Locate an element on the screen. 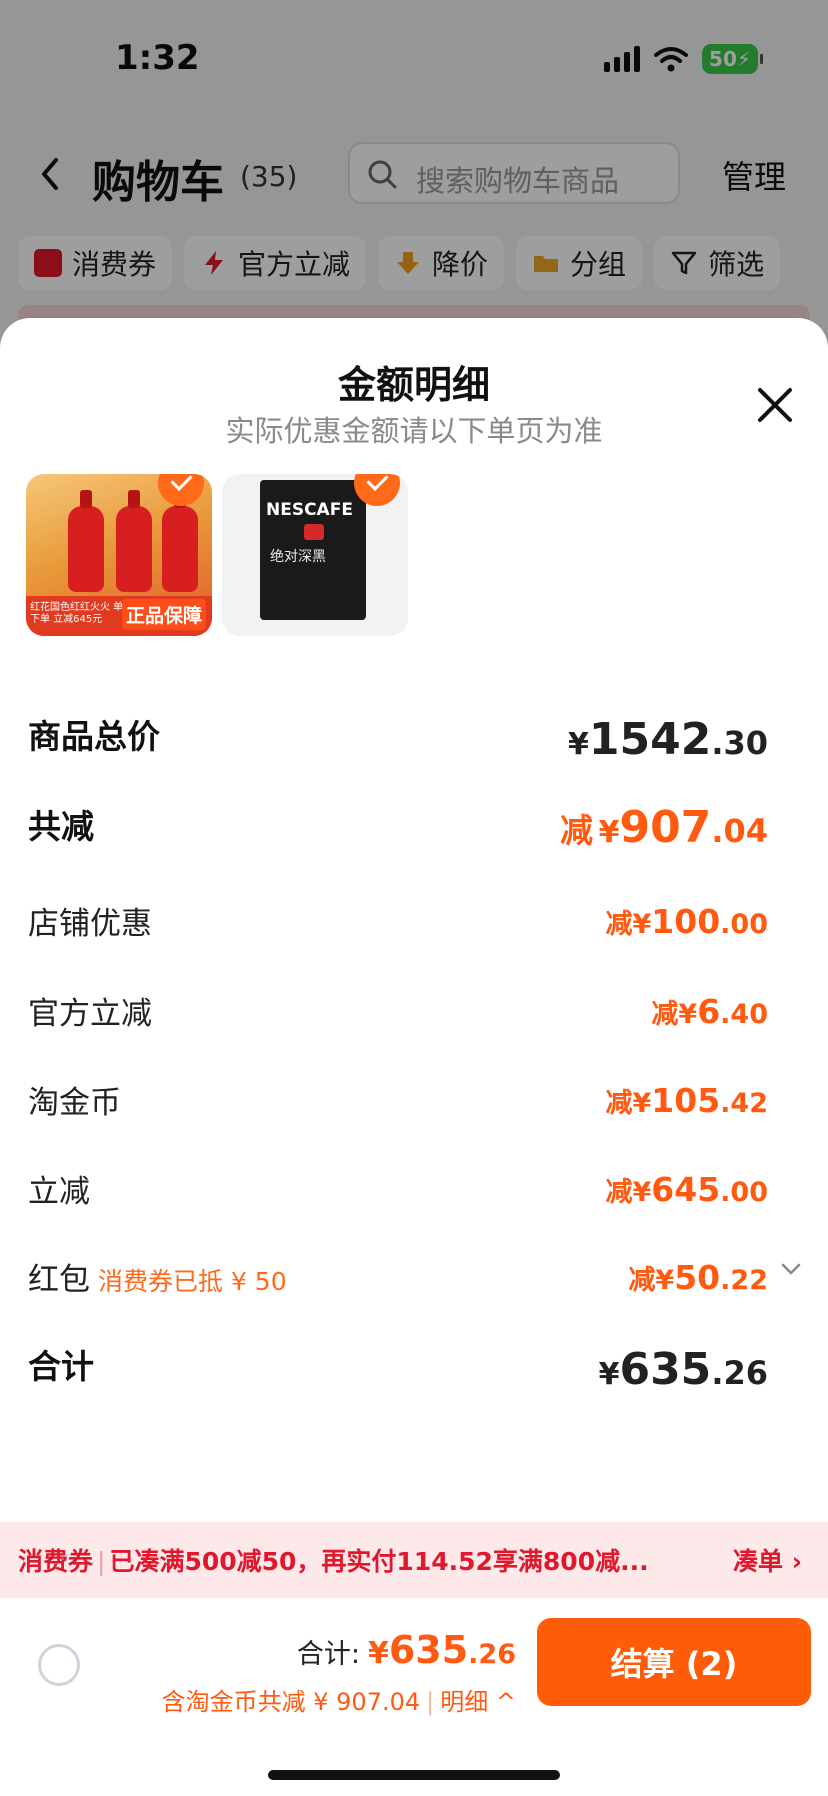  amount-int: 6 is located at coordinates (709, 1011).